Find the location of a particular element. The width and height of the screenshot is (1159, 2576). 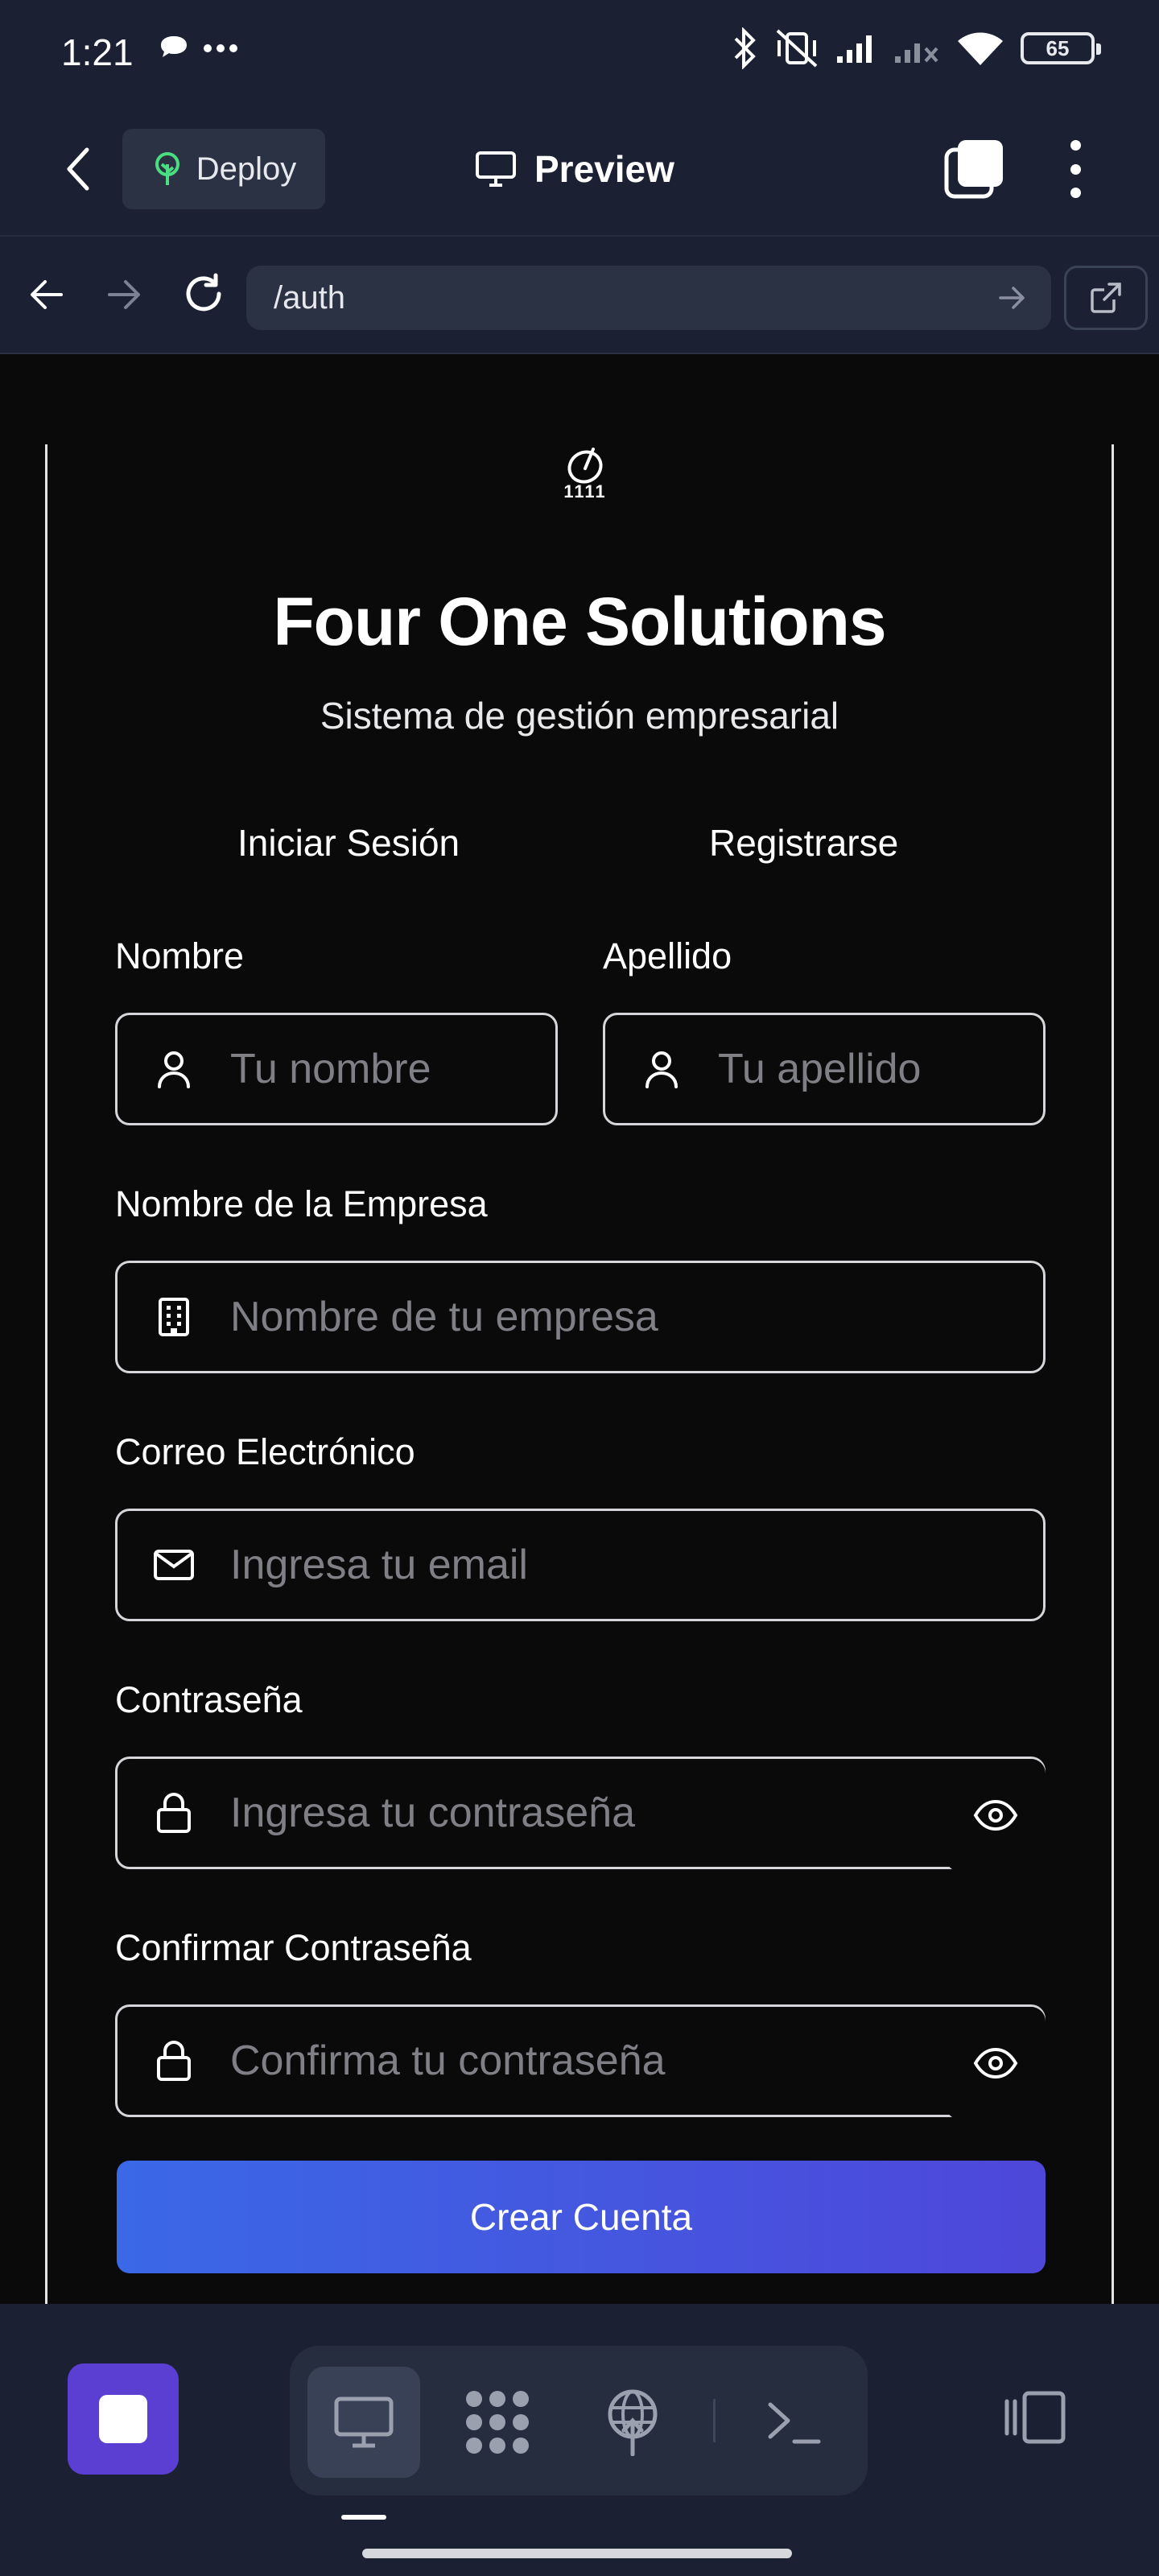

stop-button is located at coordinates (123, 2419).